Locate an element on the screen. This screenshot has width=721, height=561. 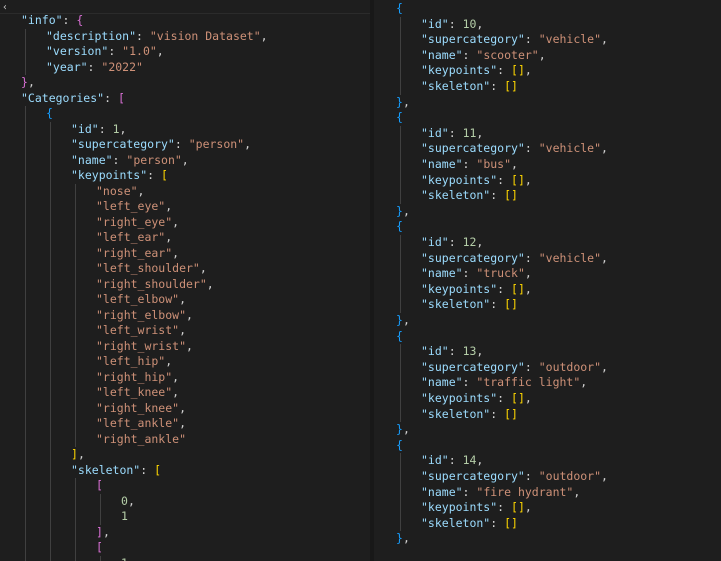
code-token: "name" is located at coordinates (92, 159).